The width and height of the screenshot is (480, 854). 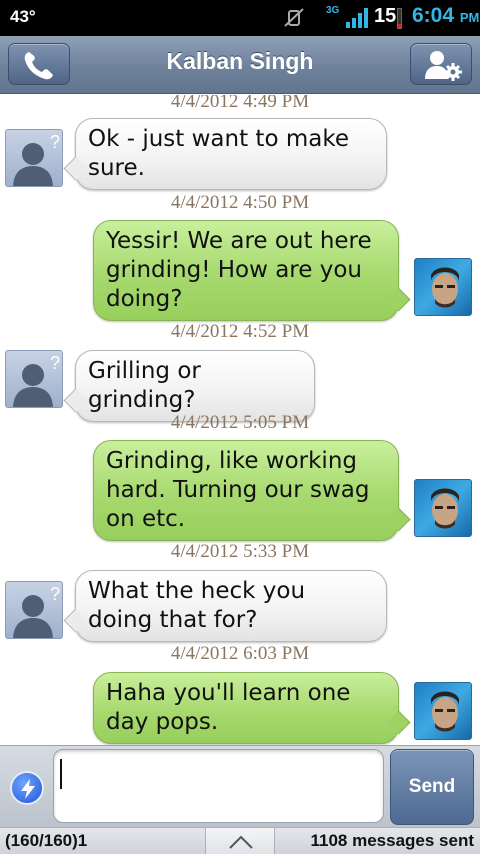 I want to click on message-text: What the heck you doing that for?, so click(x=197, y=605).